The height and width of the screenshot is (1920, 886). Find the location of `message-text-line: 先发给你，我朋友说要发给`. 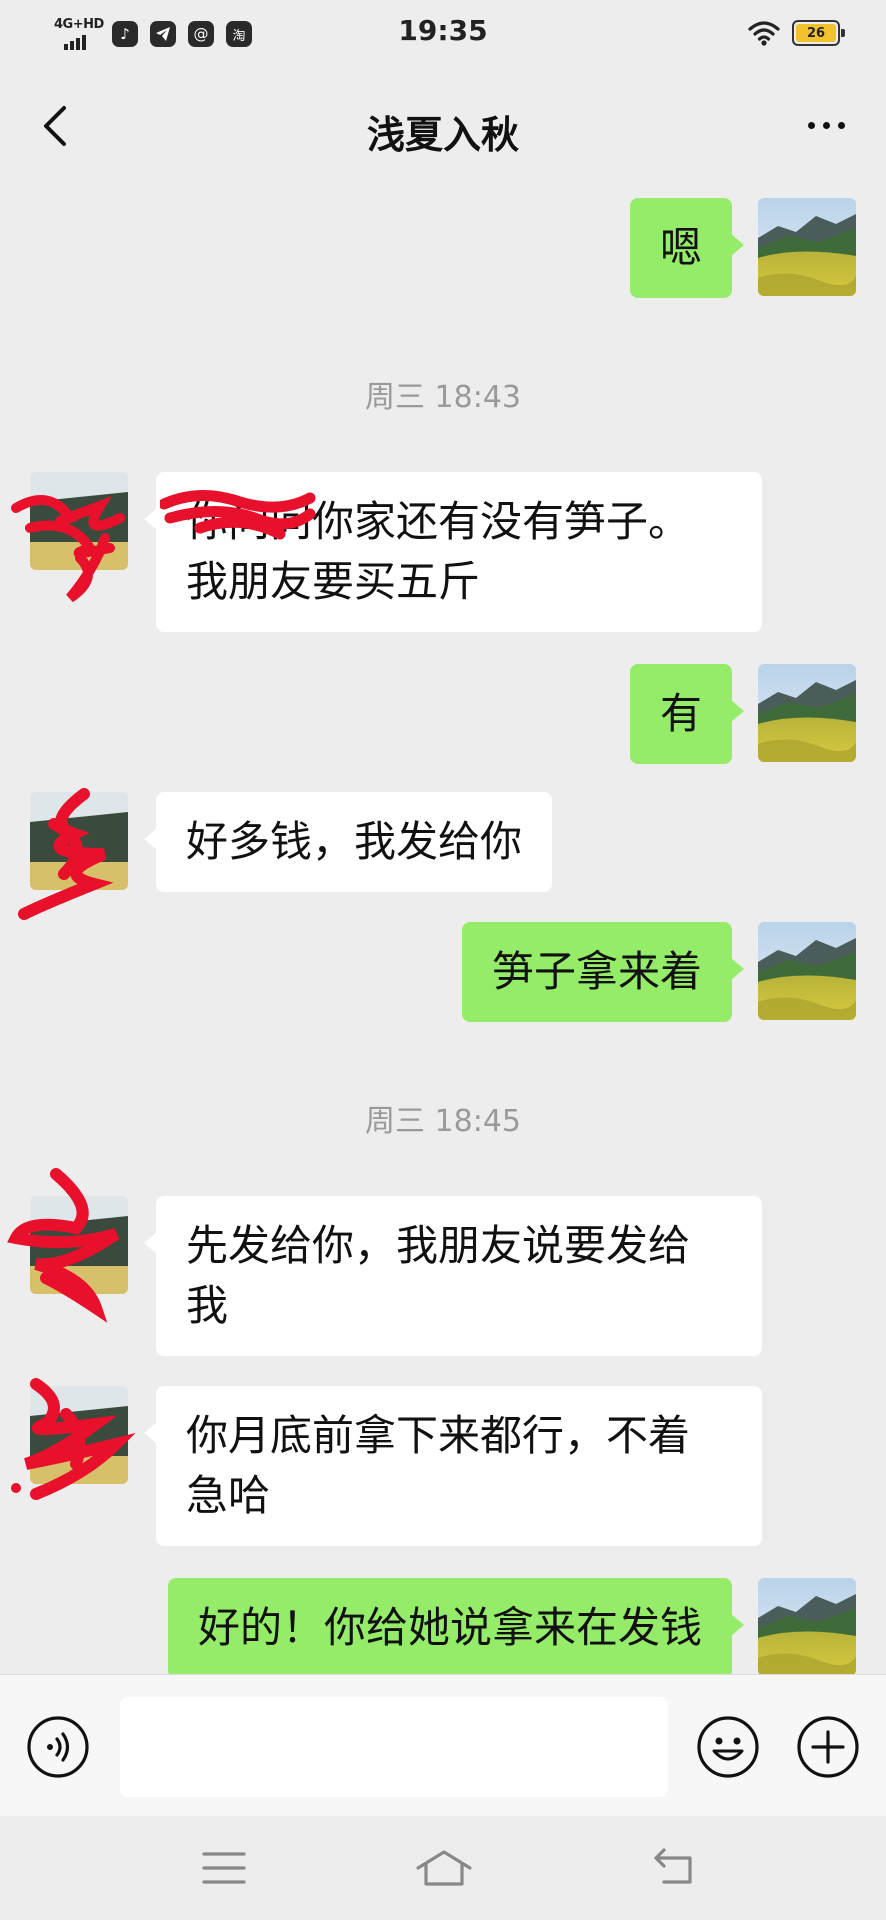

message-text-line: 先发给你，我朋友说要发给 is located at coordinates (438, 1245).